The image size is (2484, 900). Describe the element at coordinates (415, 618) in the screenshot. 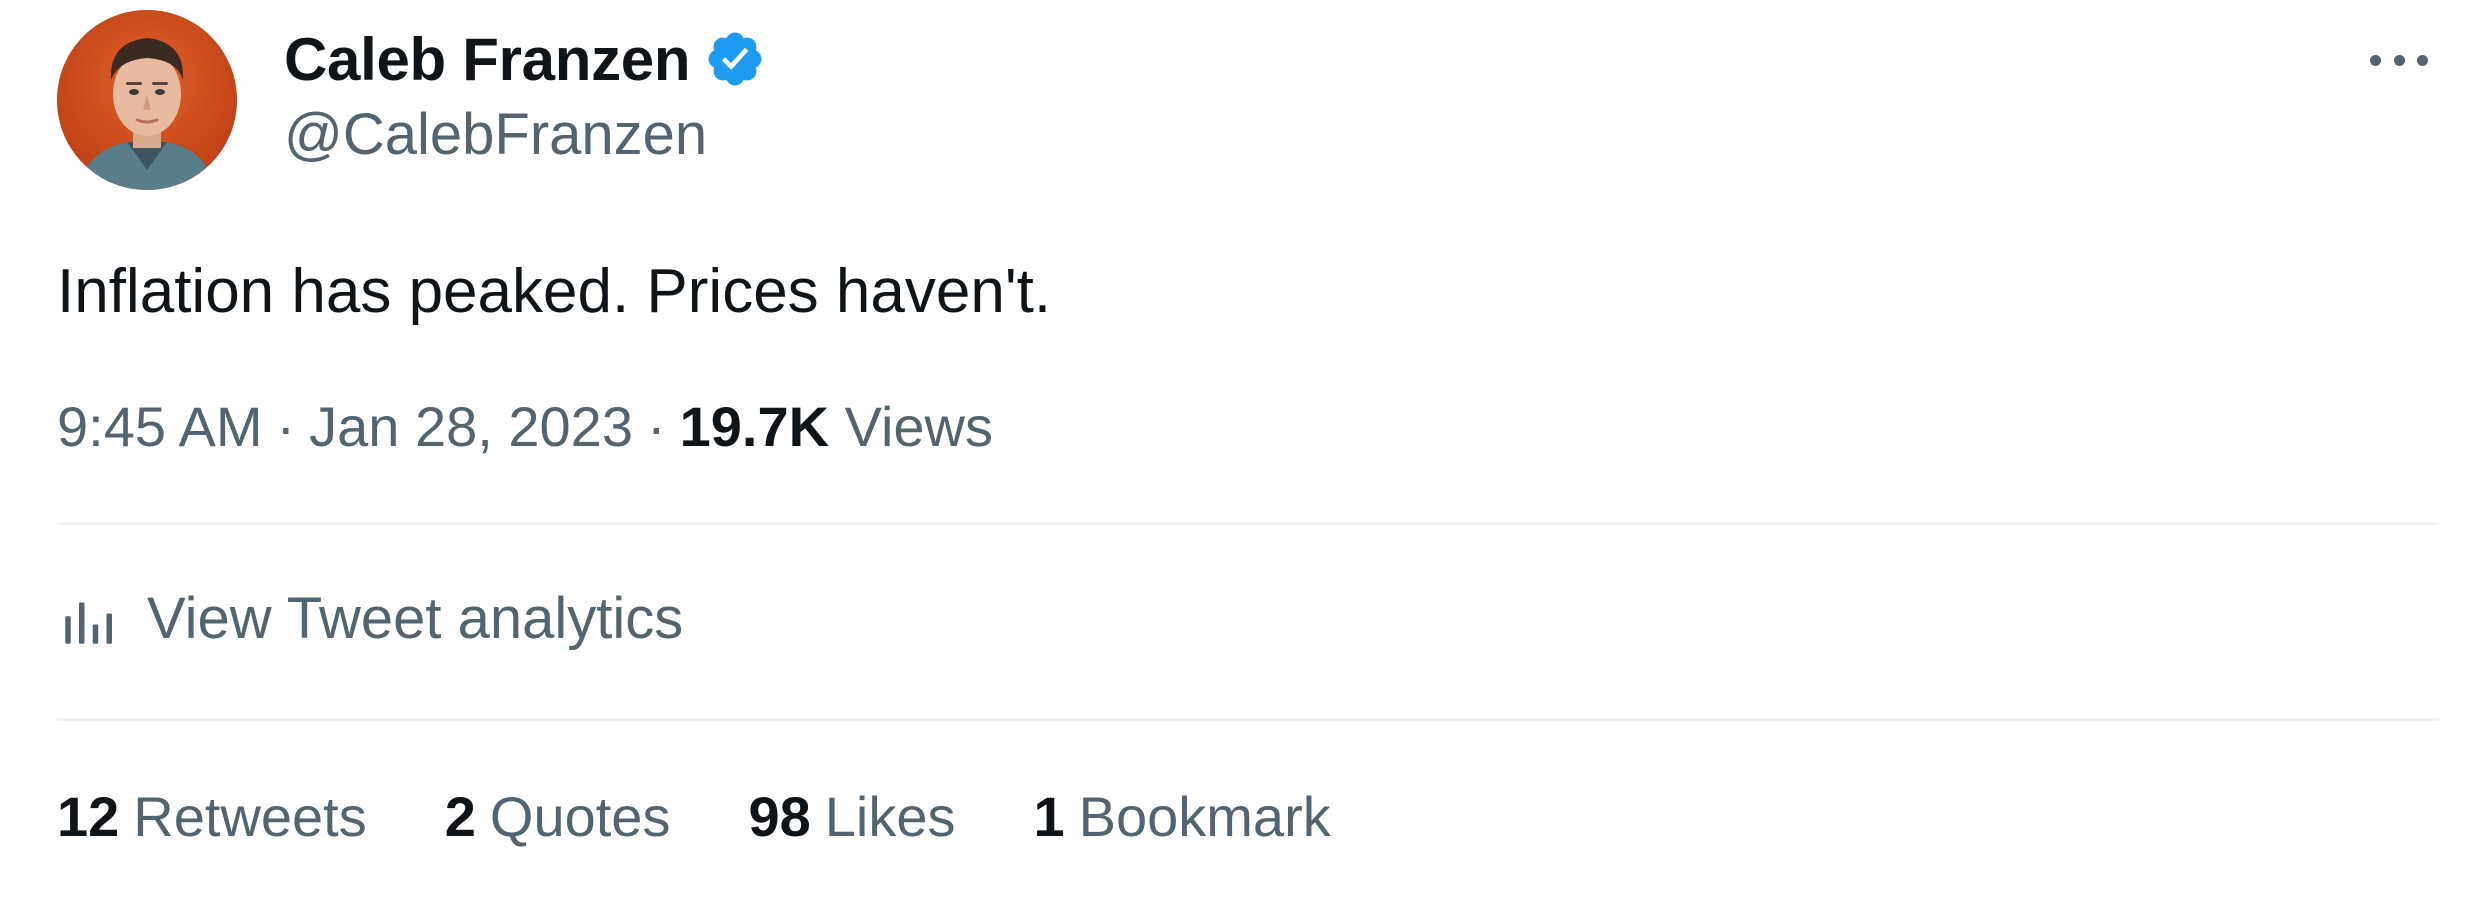

I see `analytics-label: View Tweet analytics` at that location.